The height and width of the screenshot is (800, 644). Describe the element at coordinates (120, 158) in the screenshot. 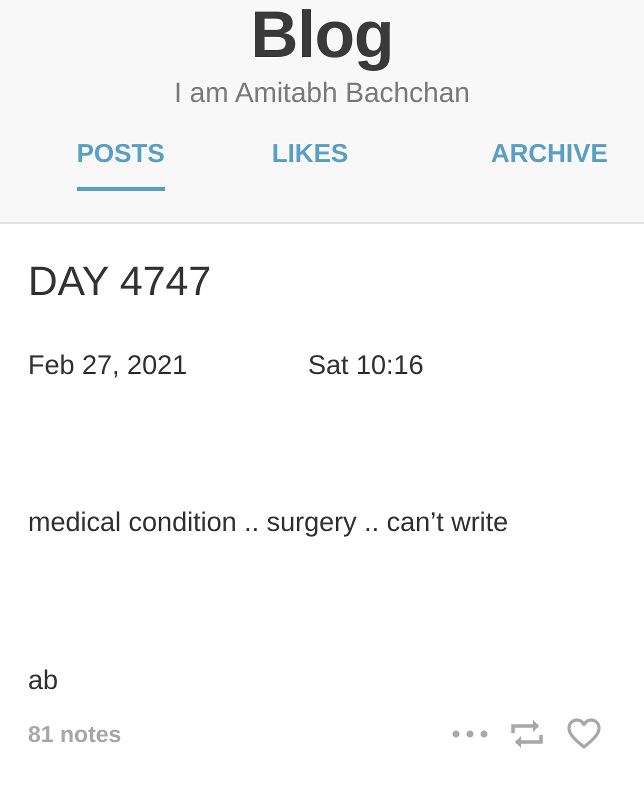

I see `nav-tab: POSTS` at that location.